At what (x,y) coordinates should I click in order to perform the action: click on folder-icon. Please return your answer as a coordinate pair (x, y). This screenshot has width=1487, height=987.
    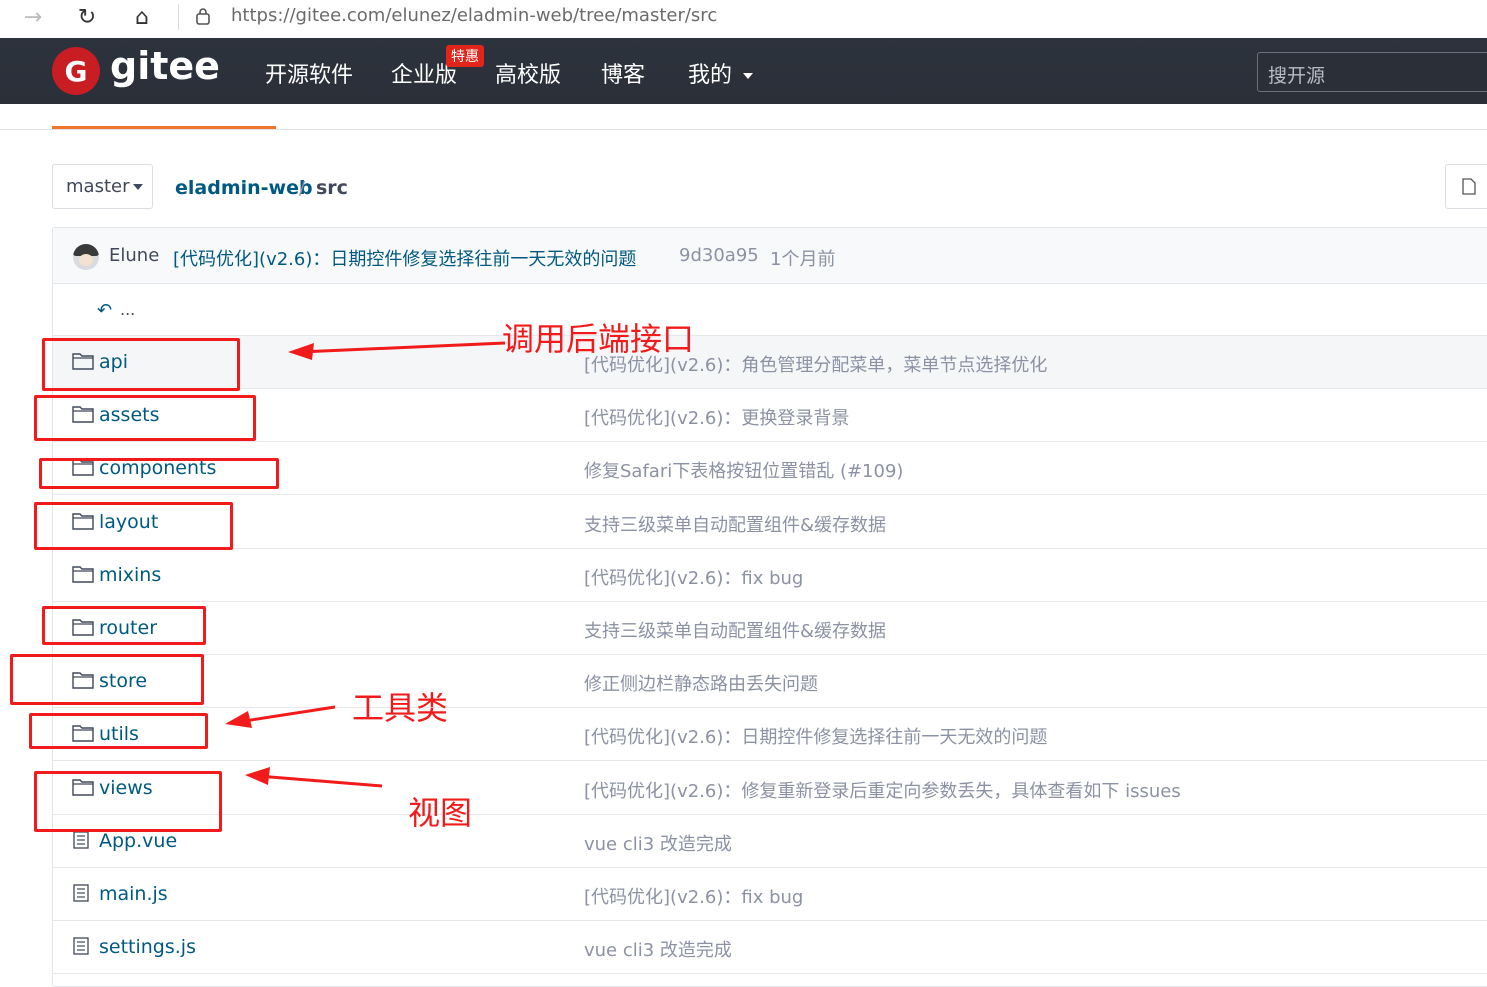
    Looking at the image, I should click on (83, 574).